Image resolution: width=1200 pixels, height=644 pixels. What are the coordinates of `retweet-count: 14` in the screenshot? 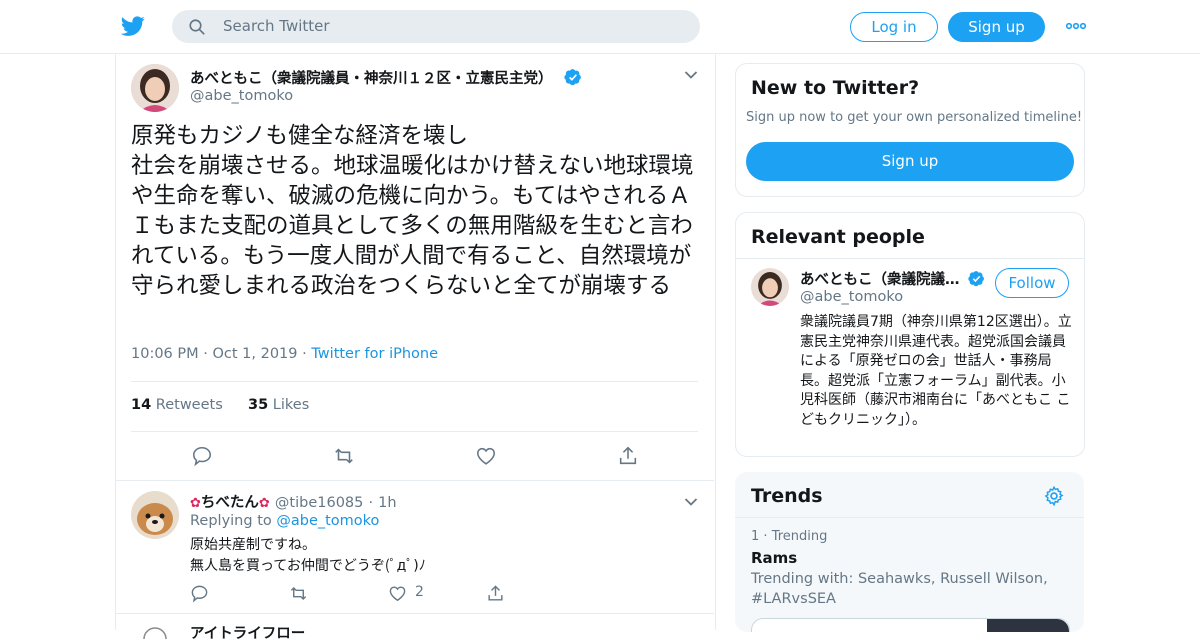 It's located at (141, 405).